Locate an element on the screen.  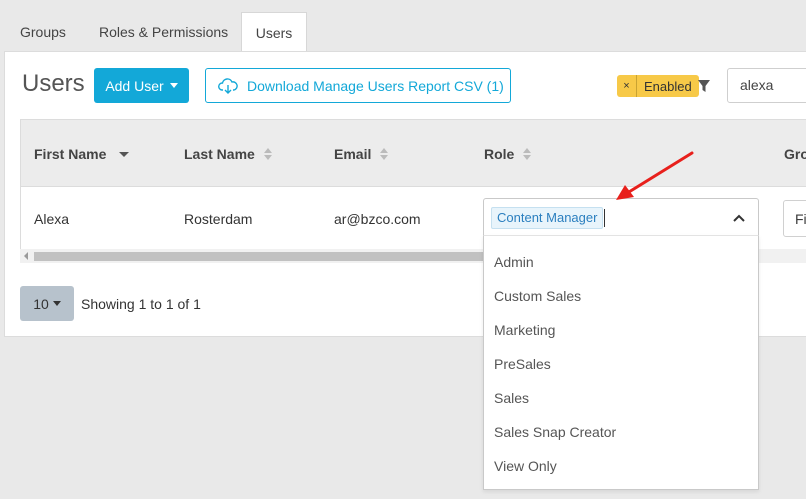
role-option-admin: Admin is located at coordinates (514, 262).